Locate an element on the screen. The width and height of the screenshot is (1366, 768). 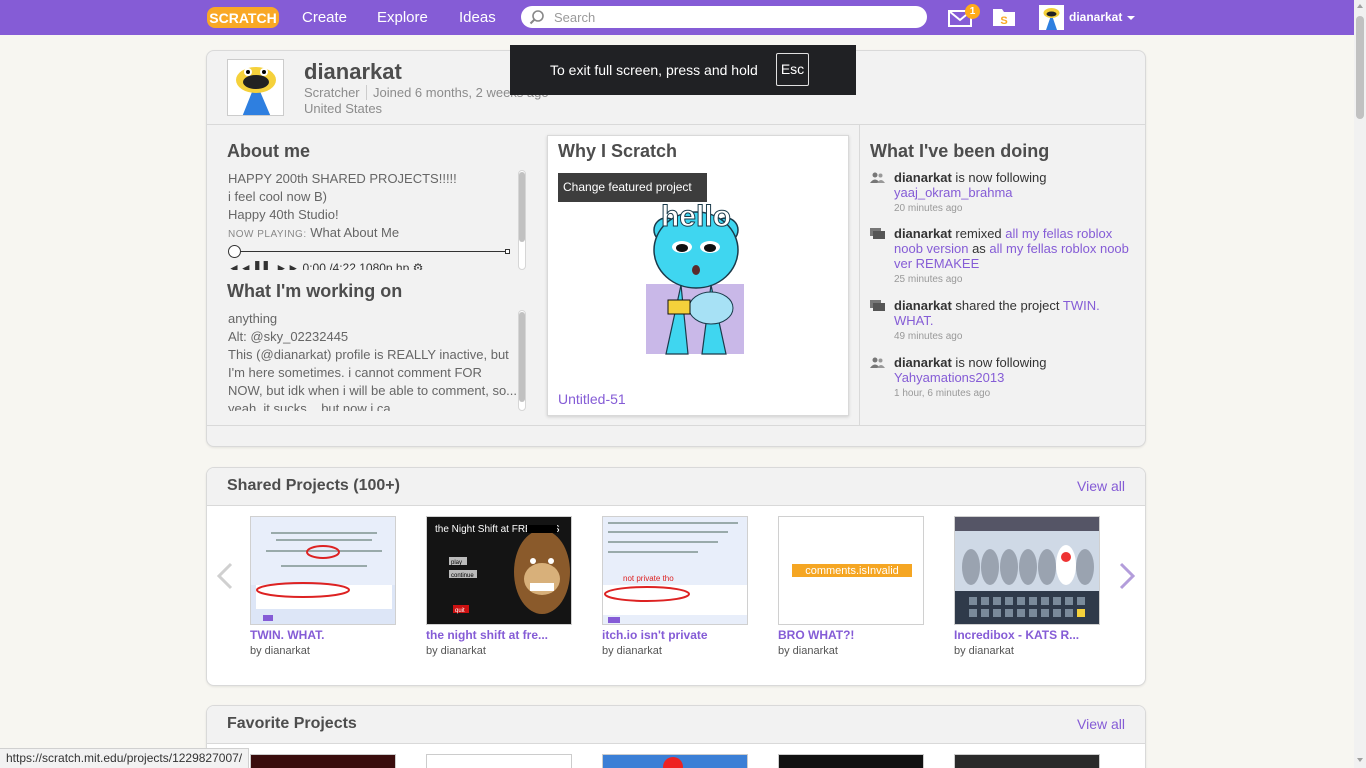
change-featured-project-button: Change featured project is located at coordinates (632, 187).